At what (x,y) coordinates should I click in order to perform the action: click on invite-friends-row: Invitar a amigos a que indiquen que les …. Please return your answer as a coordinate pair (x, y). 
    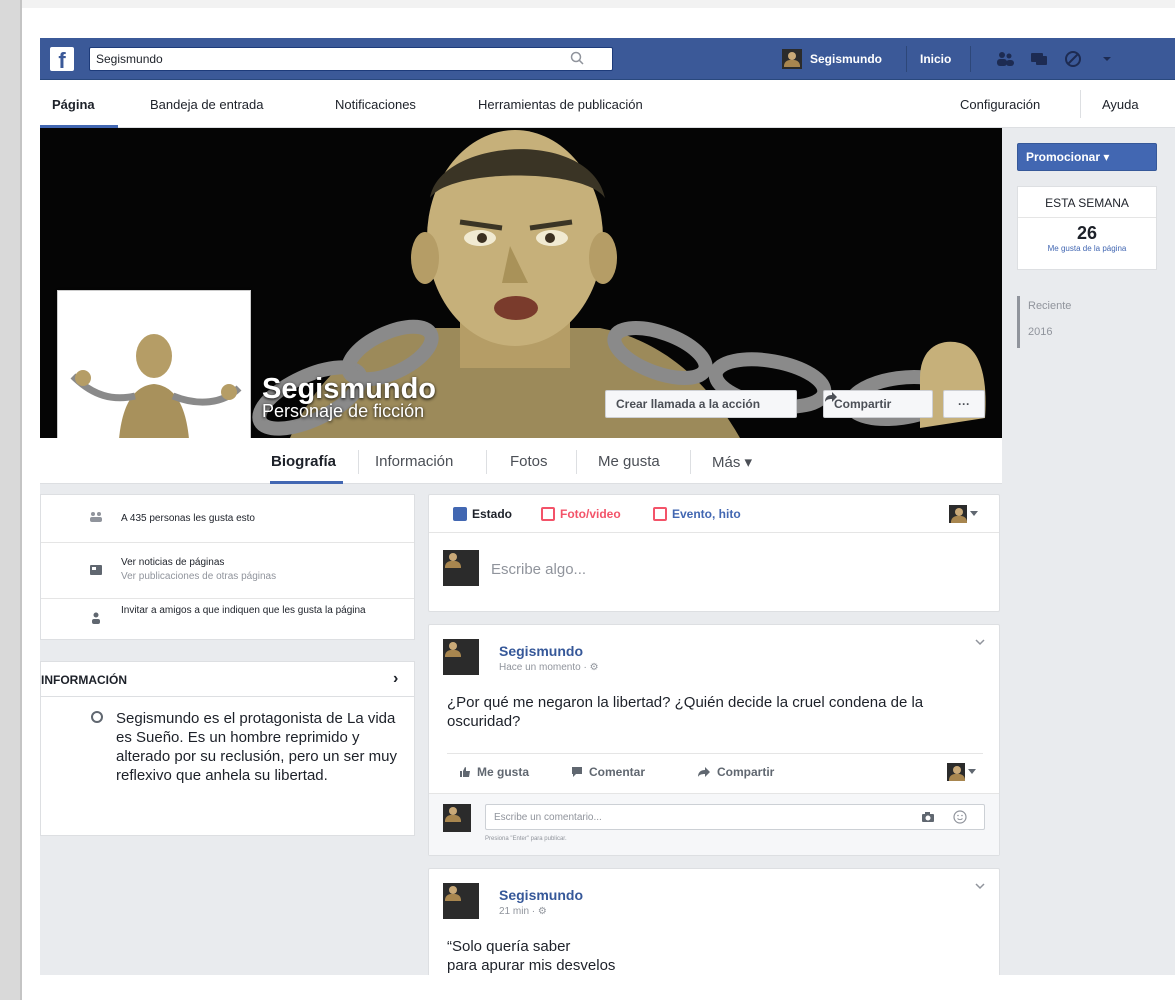
    Looking at the image, I should click on (227, 619).